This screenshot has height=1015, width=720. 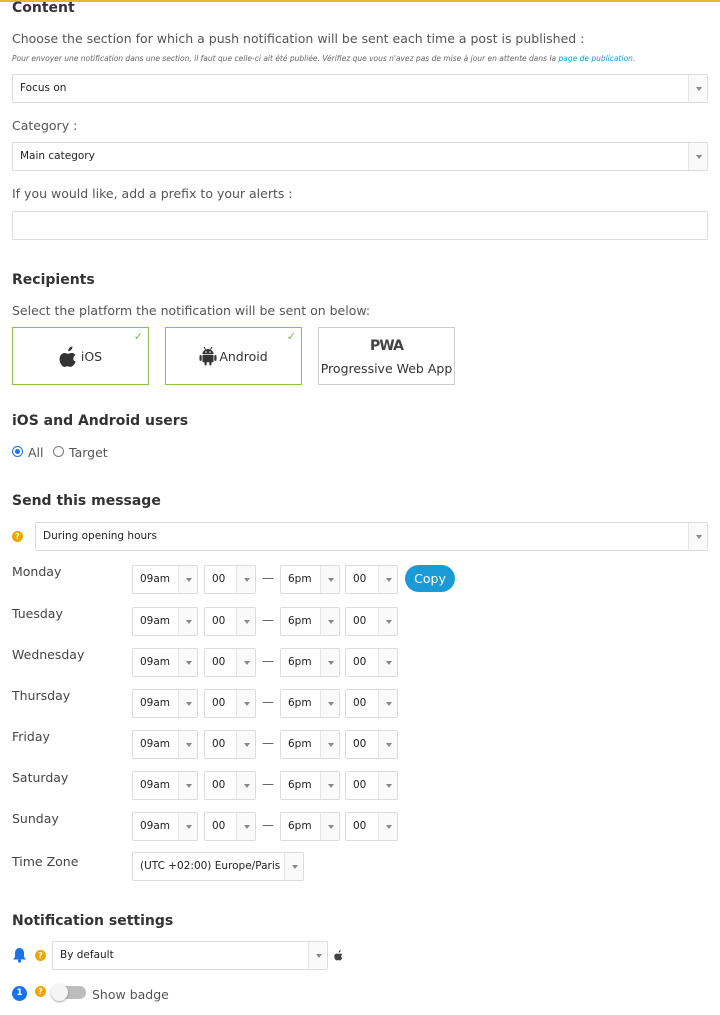 What do you see at coordinates (360, 156) in the screenshot?
I see `category-select: Main category` at bounding box center [360, 156].